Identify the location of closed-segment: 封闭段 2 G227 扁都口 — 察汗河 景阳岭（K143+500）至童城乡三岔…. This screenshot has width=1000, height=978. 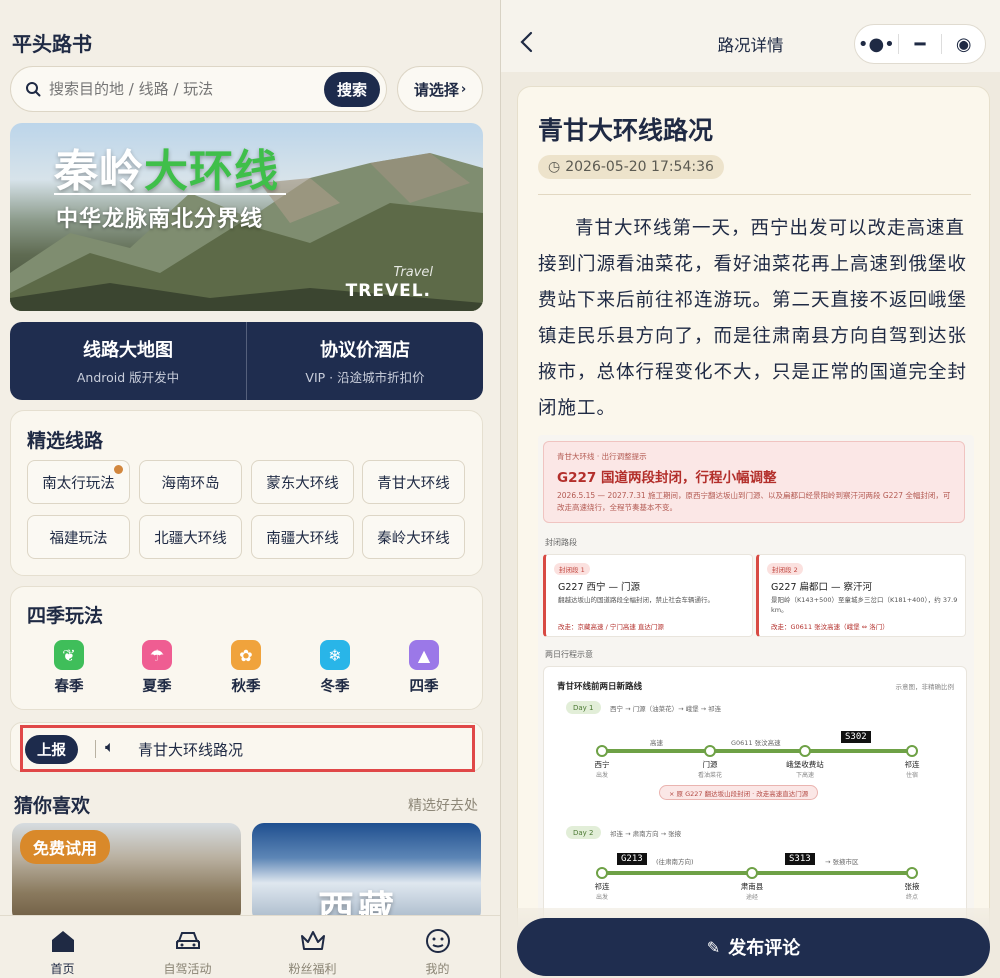
(861, 595).